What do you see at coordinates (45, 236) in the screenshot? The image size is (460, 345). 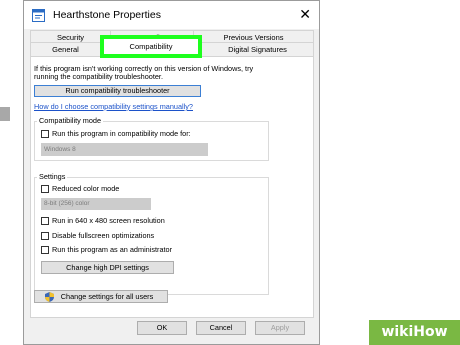 I see `disable-fullscreen-checkbox` at bounding box center [45, 236].